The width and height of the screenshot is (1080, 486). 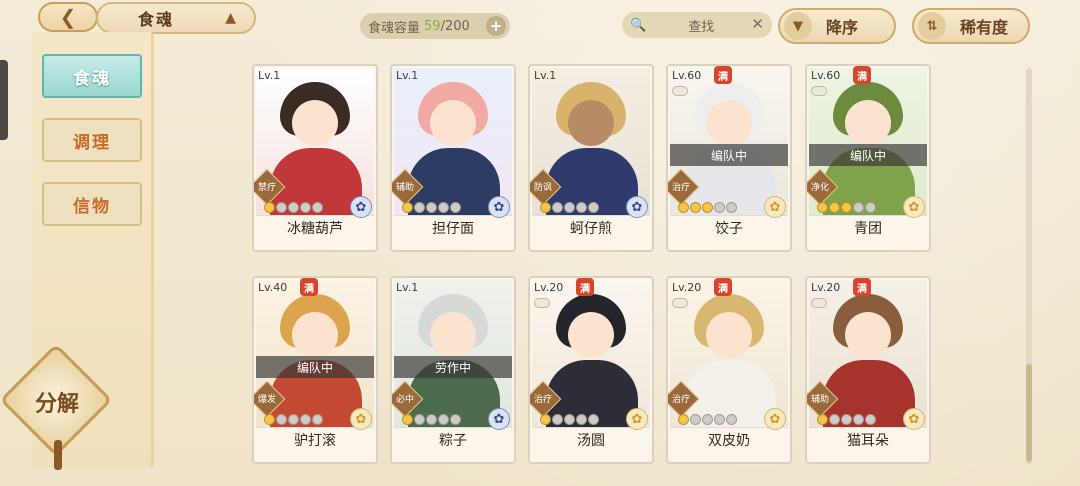 I want to click on role-label: 爆发, so click(x=266, y=400).